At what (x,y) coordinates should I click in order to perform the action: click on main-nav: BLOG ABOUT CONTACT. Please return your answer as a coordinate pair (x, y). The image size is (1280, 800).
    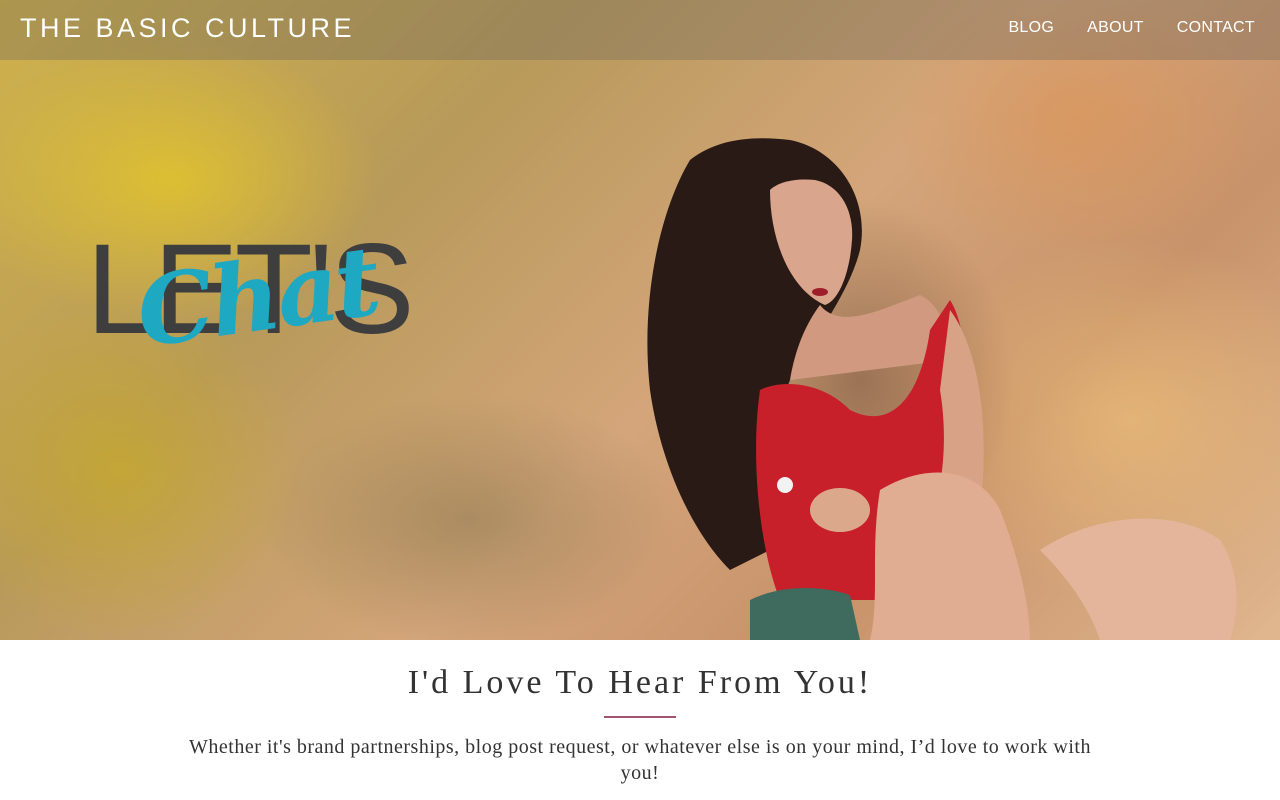
    Looking at the image, I should click on (1131, 28).